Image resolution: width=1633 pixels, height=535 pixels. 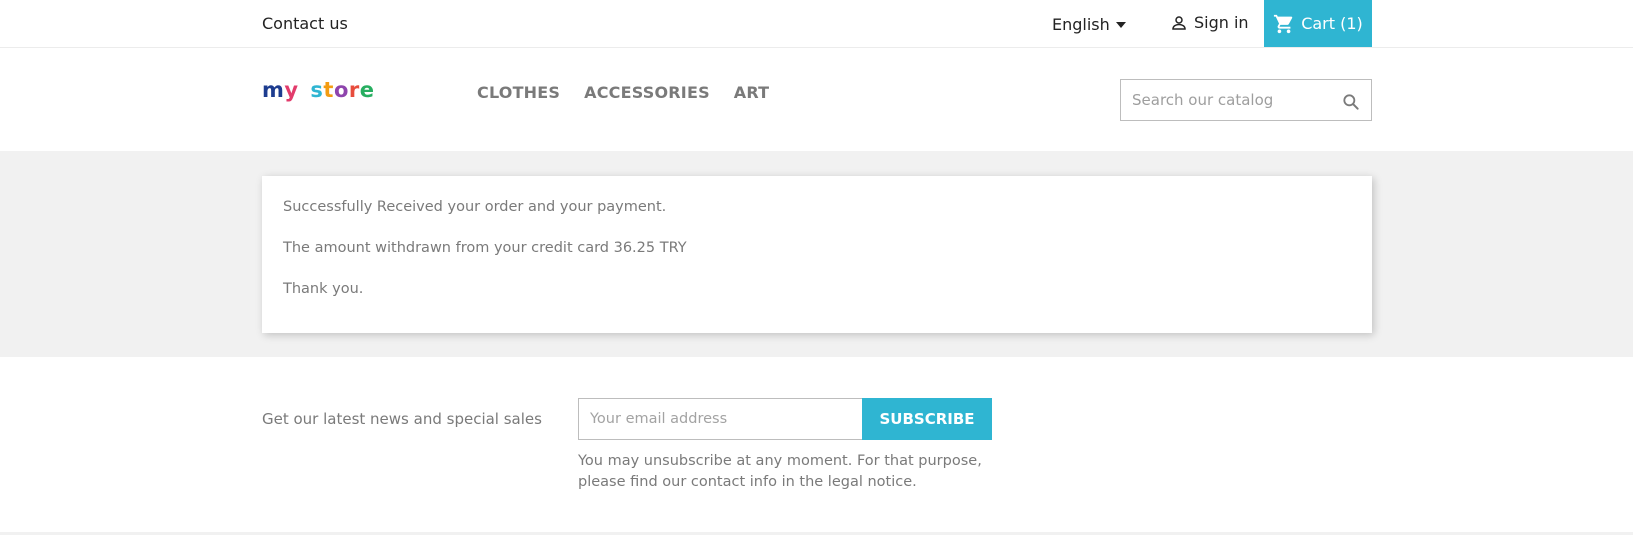 What do you see at coordinates (1351, 102) in the screenshot?
I see `search-icon` at bounding box center [1351, 102].